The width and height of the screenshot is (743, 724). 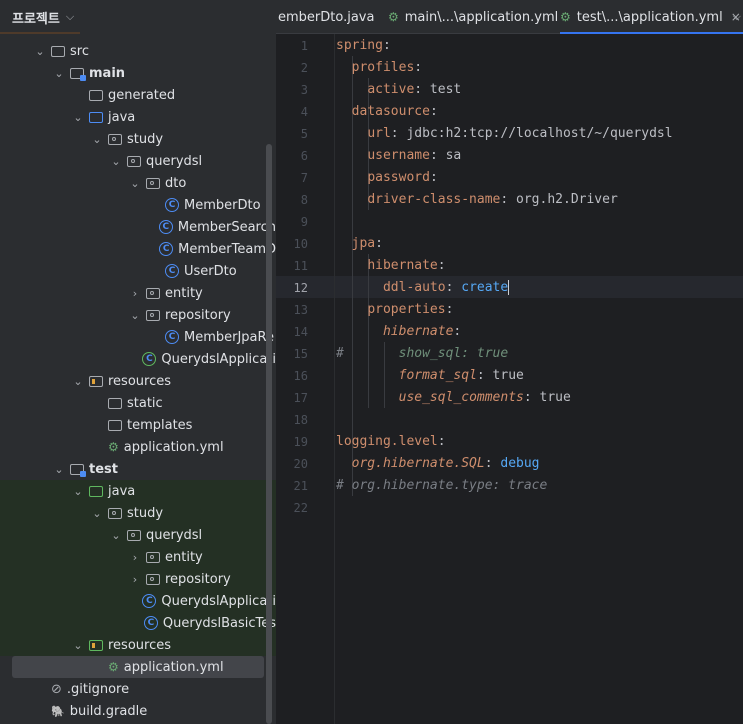 What do you see at coordinates (504, 134) in the screenshot?
I see `code-line: url: jdbc:h2:tcp://localhost/~/querydsl` at bounding box center [504, 134].